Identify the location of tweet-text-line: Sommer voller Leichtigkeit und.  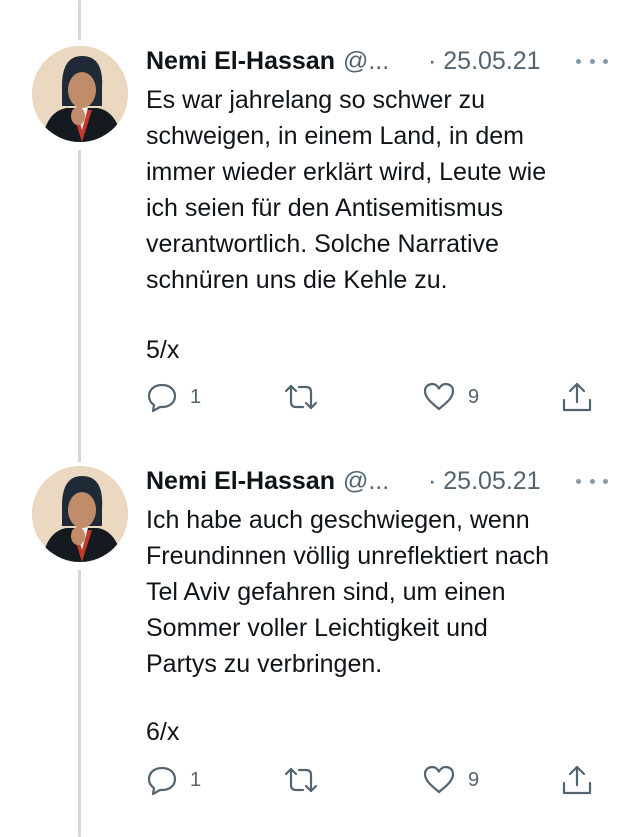
(317, 628).